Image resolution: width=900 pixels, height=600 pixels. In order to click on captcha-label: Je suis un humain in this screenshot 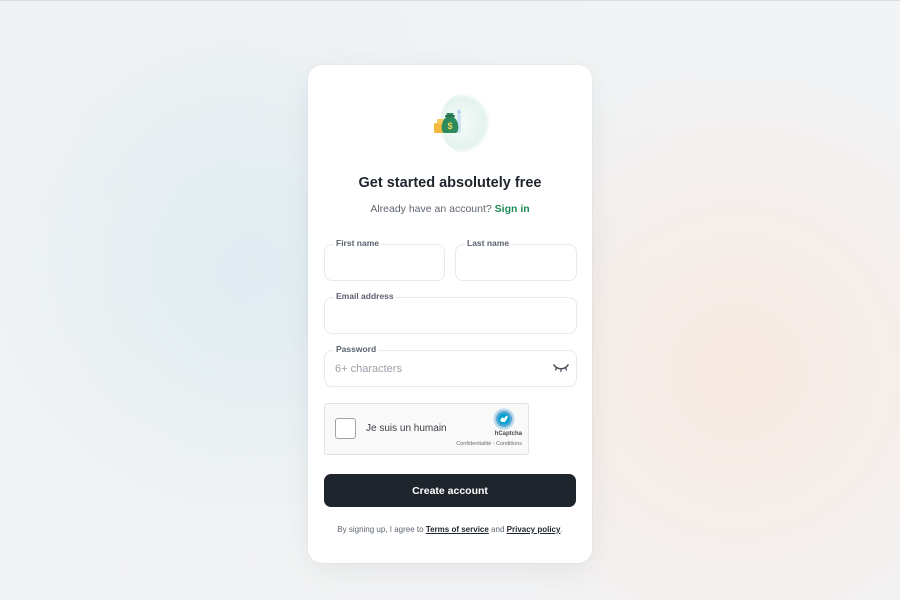, I will do `click(406, 428)`.